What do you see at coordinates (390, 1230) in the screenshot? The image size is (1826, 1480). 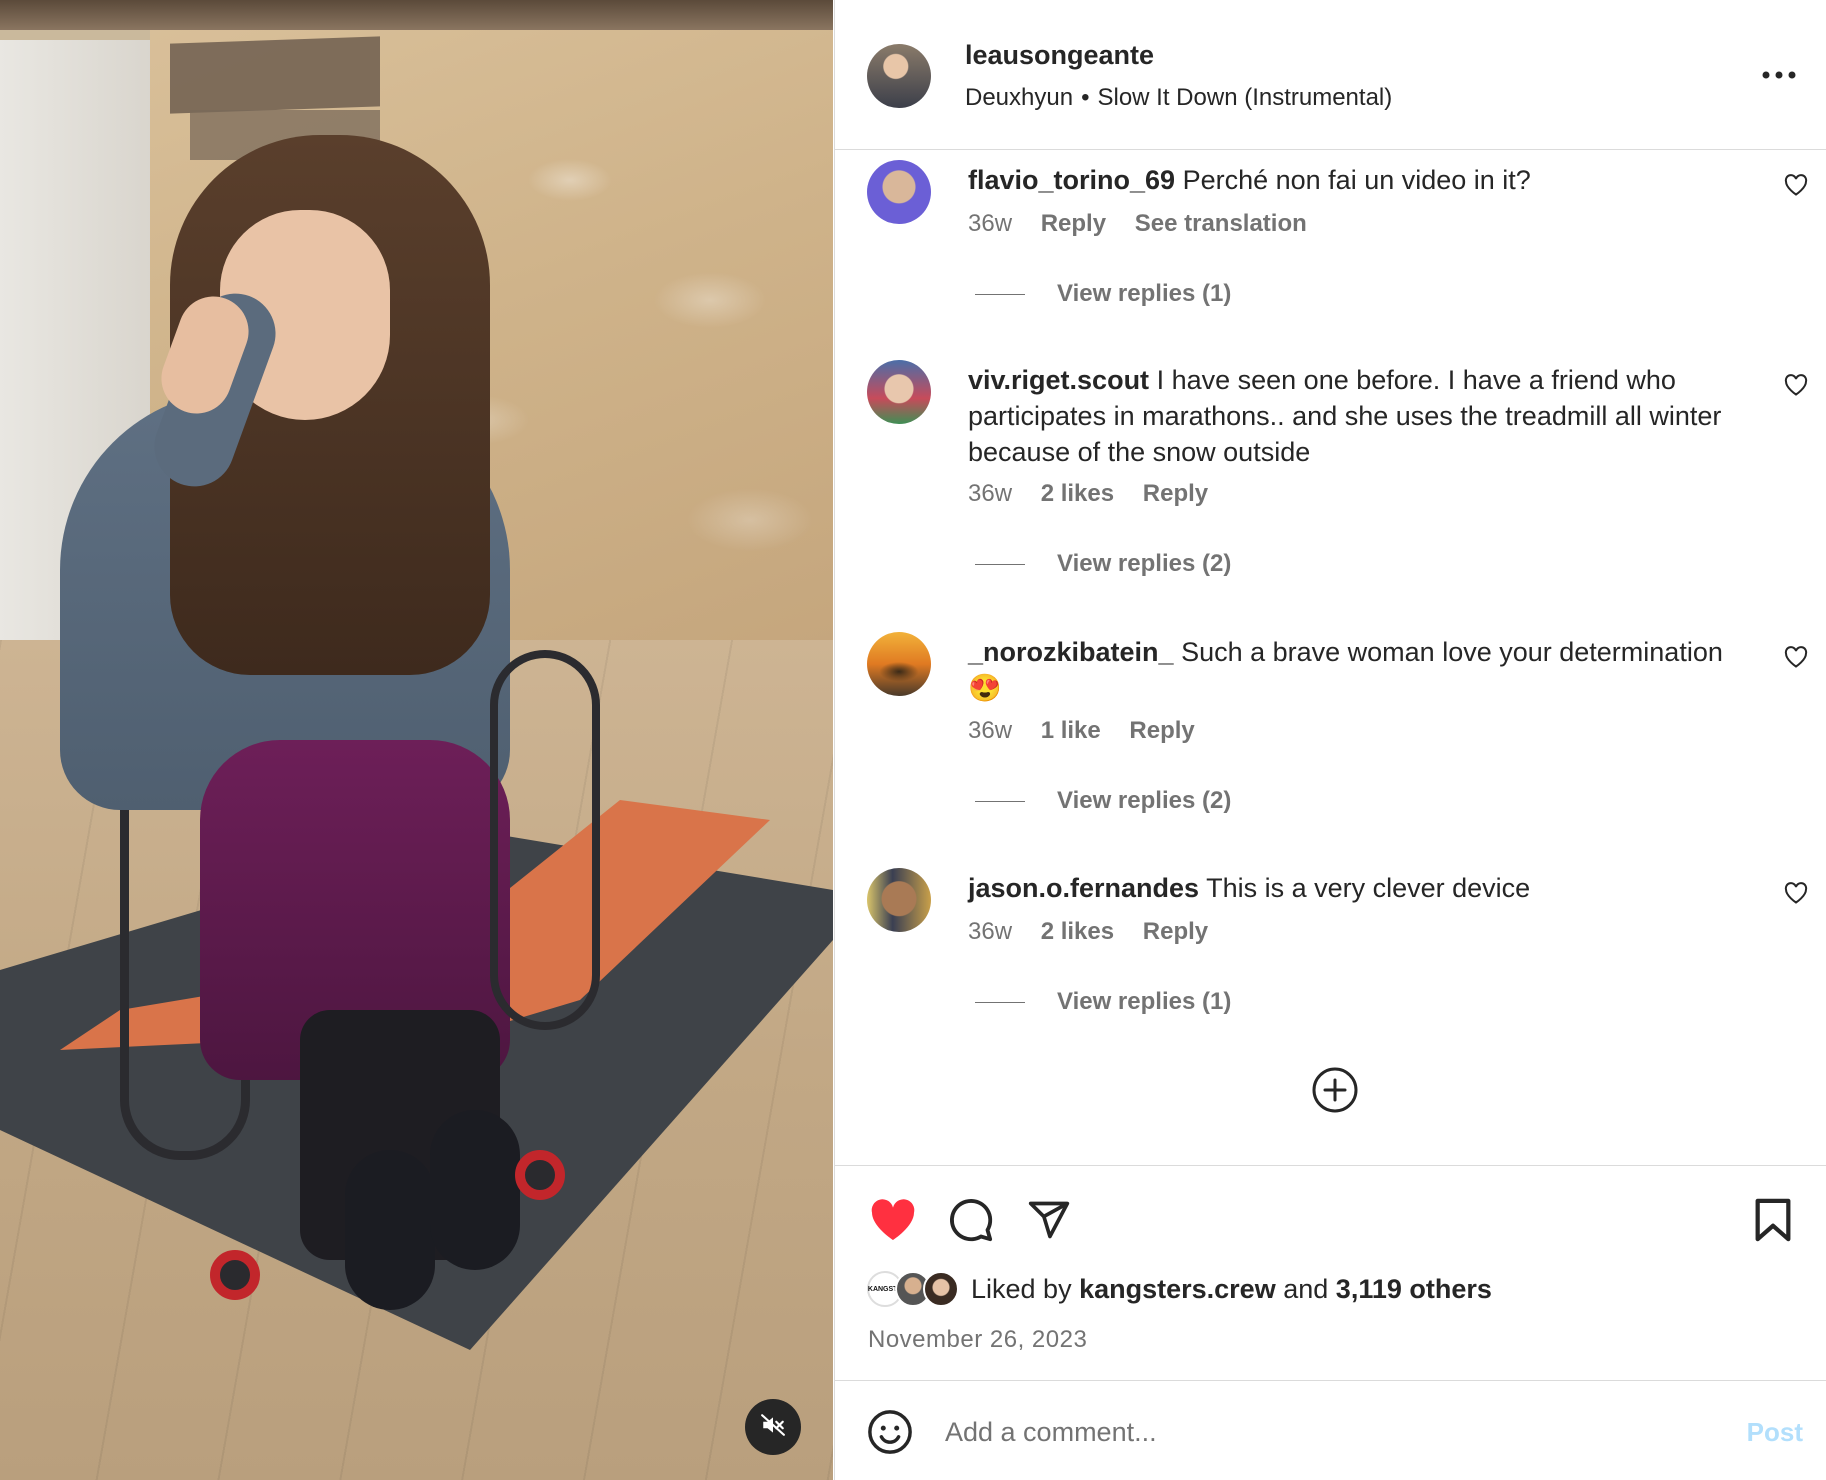 I see `media-shoe-left` at bounding box center [390, 1230].